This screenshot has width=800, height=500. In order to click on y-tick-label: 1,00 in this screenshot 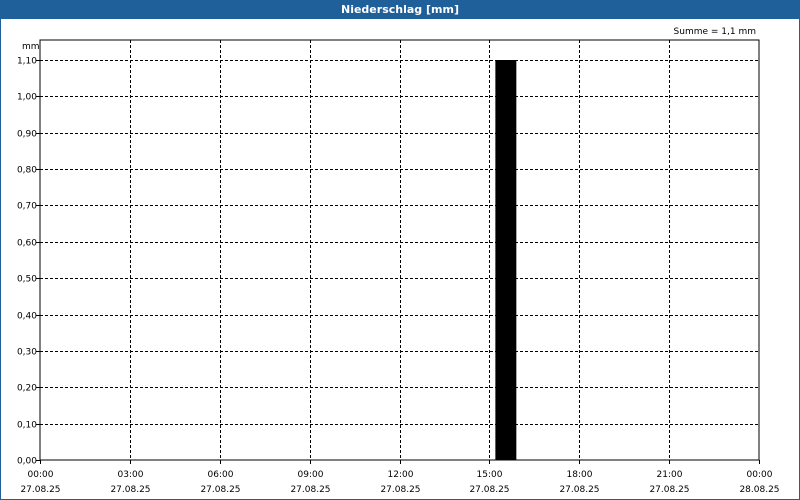, I will do `click(27, 98)`.